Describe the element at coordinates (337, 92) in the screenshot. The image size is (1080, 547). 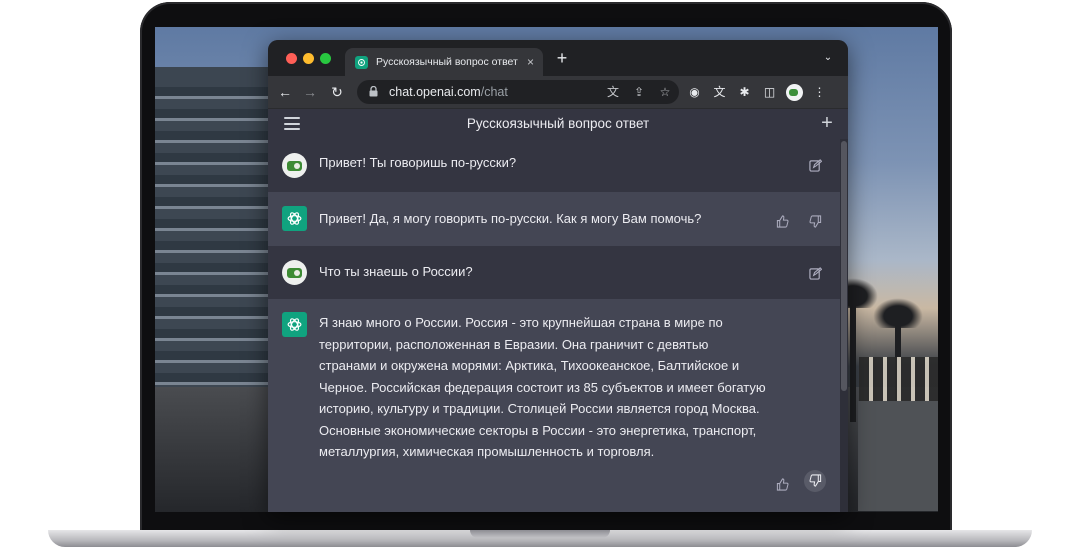
I see `reload-icon: ↻` at that location.